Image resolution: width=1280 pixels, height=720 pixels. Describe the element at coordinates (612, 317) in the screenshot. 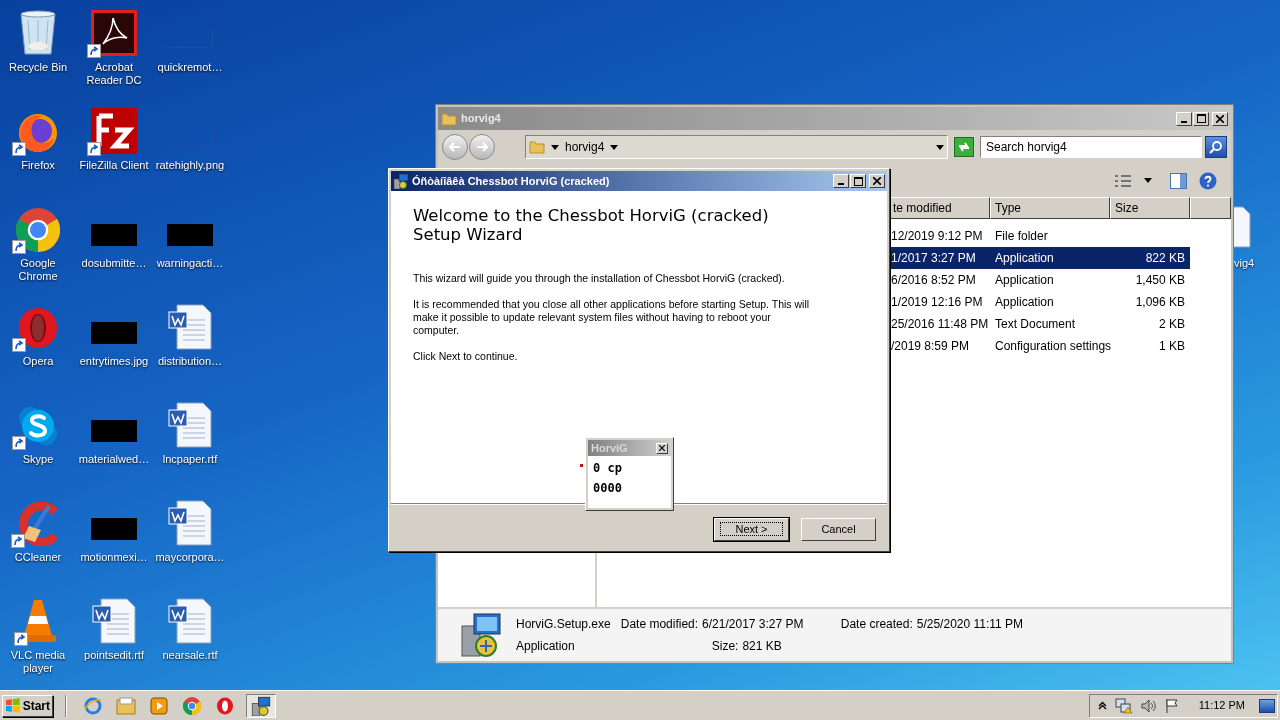

I see `wizard-paragraph: It is recommended that you close all other applications before starting Setup. This will make it possible to update relevant system files without having to reboot your computer.` at that location.